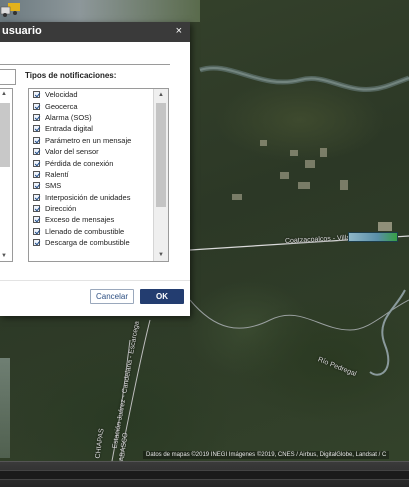 The width and height of the screenshot is (409, 487). Describe the element at coordinates (373, 237) in the screenshot. I see `unit-label` at that location.